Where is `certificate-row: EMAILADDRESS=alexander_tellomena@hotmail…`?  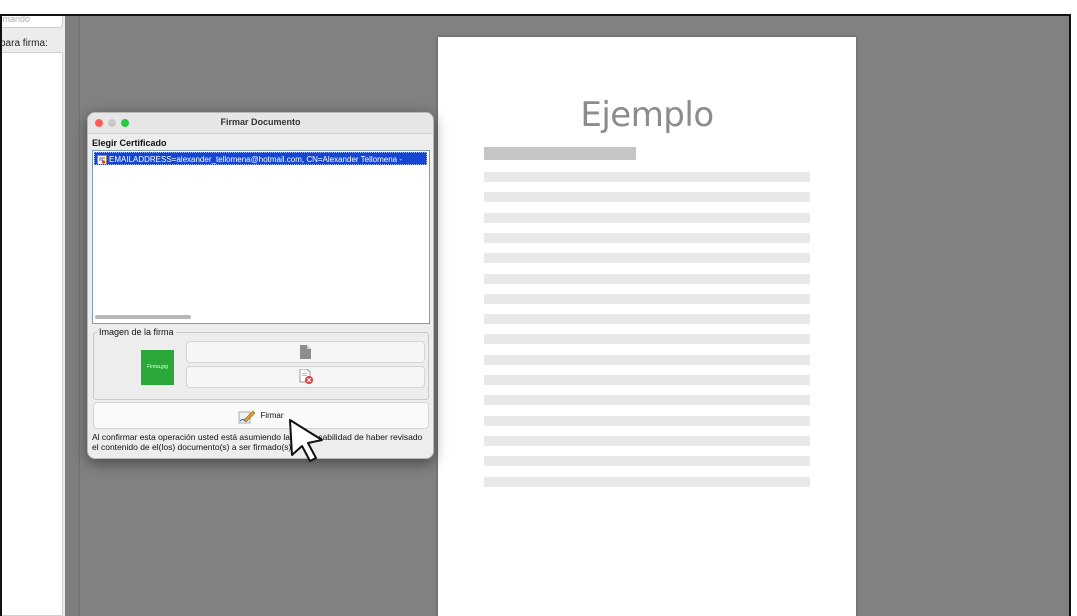
certificate-row: EMAILADDRESS=alexander_tellomena@hotmail… is located at coordinates (260, 158).